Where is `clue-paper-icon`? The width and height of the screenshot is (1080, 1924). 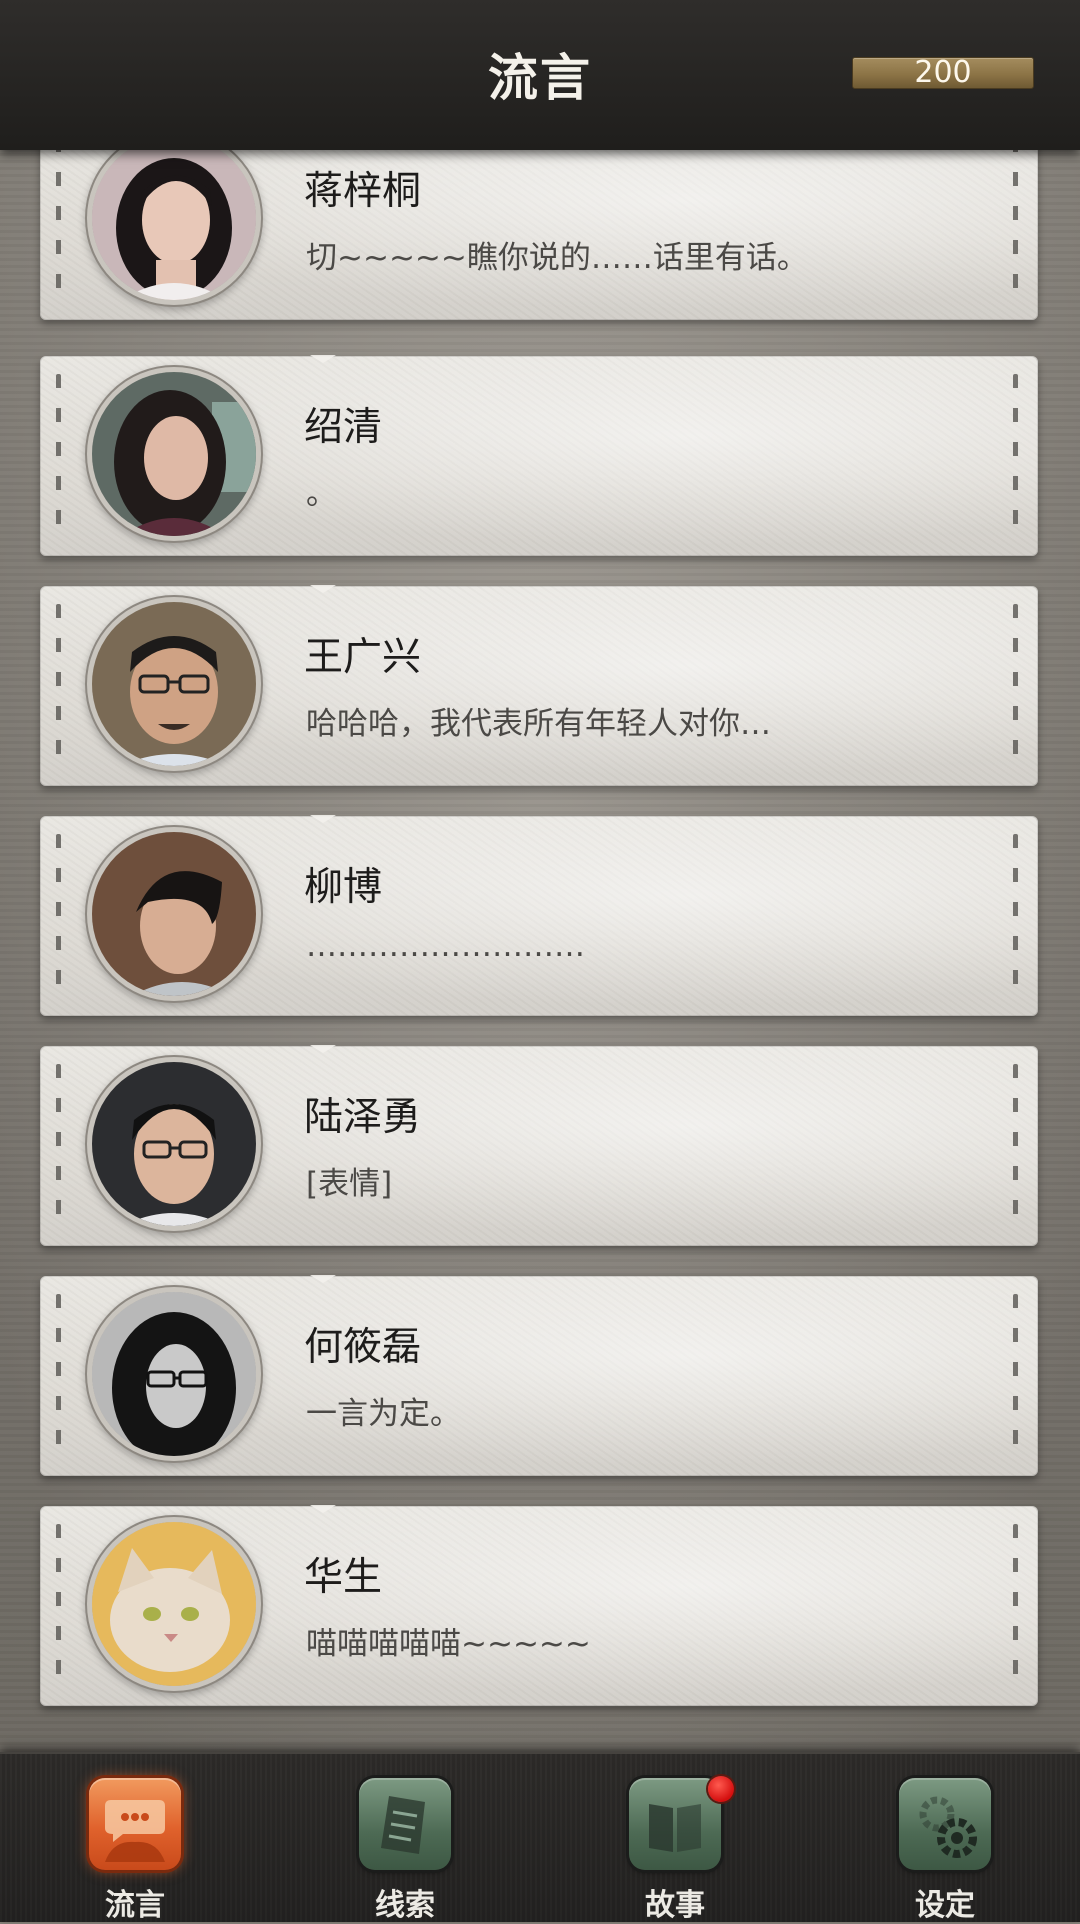 clue-paper-icon is located at coordinates (405, 1824).